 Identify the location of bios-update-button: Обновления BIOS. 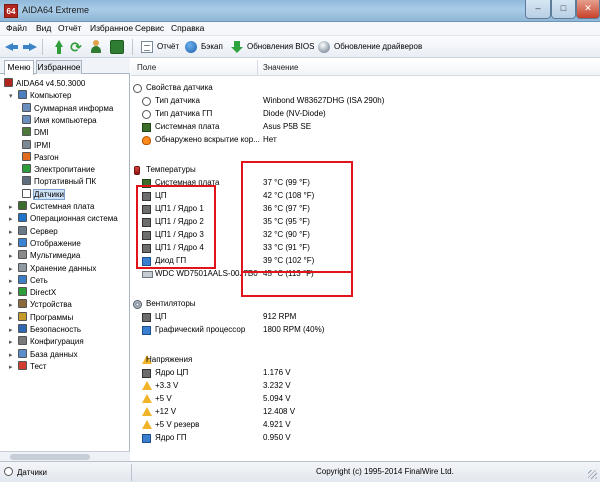
(272, 47).